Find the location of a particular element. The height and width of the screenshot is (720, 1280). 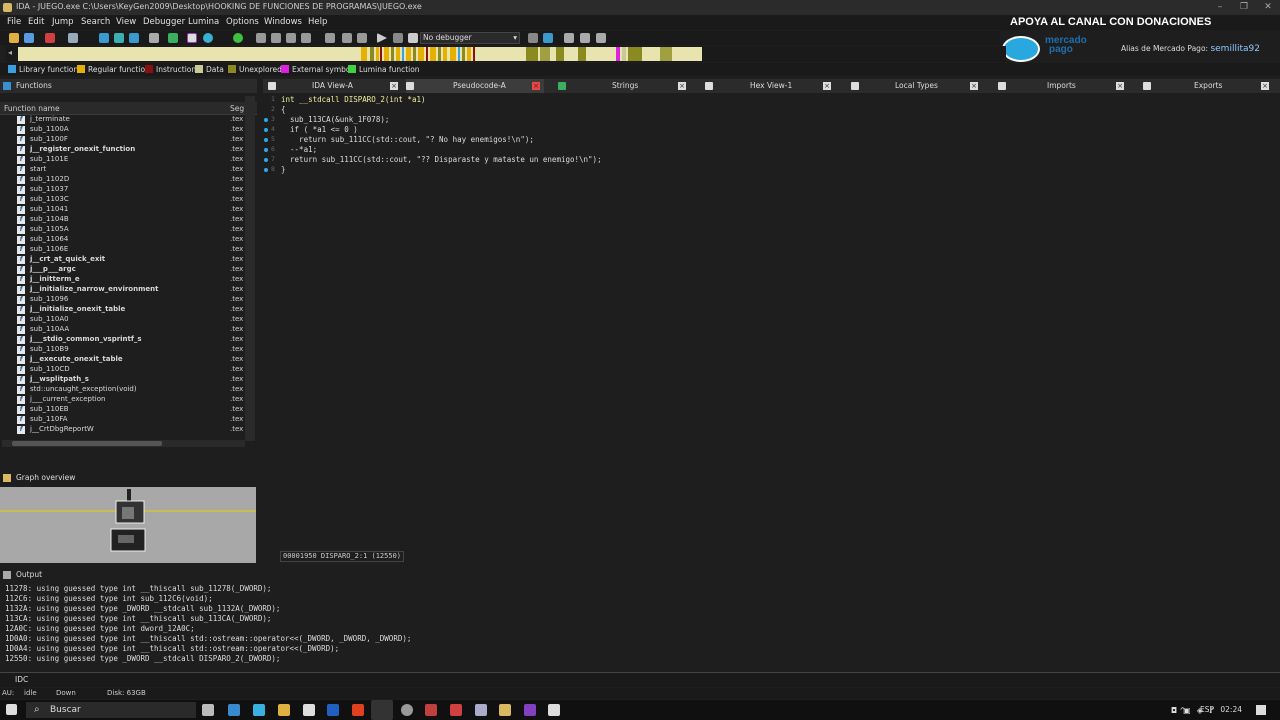

function-row: f sub_11037 .tex is located at coordinates (122, 190).